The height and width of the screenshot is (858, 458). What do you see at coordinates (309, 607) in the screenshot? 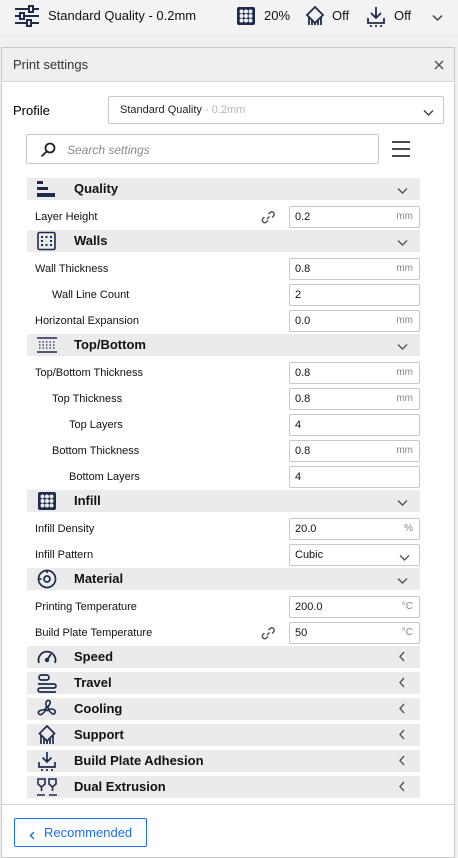
I see `setting-value: 200.0` at bounding box center [309, 607].